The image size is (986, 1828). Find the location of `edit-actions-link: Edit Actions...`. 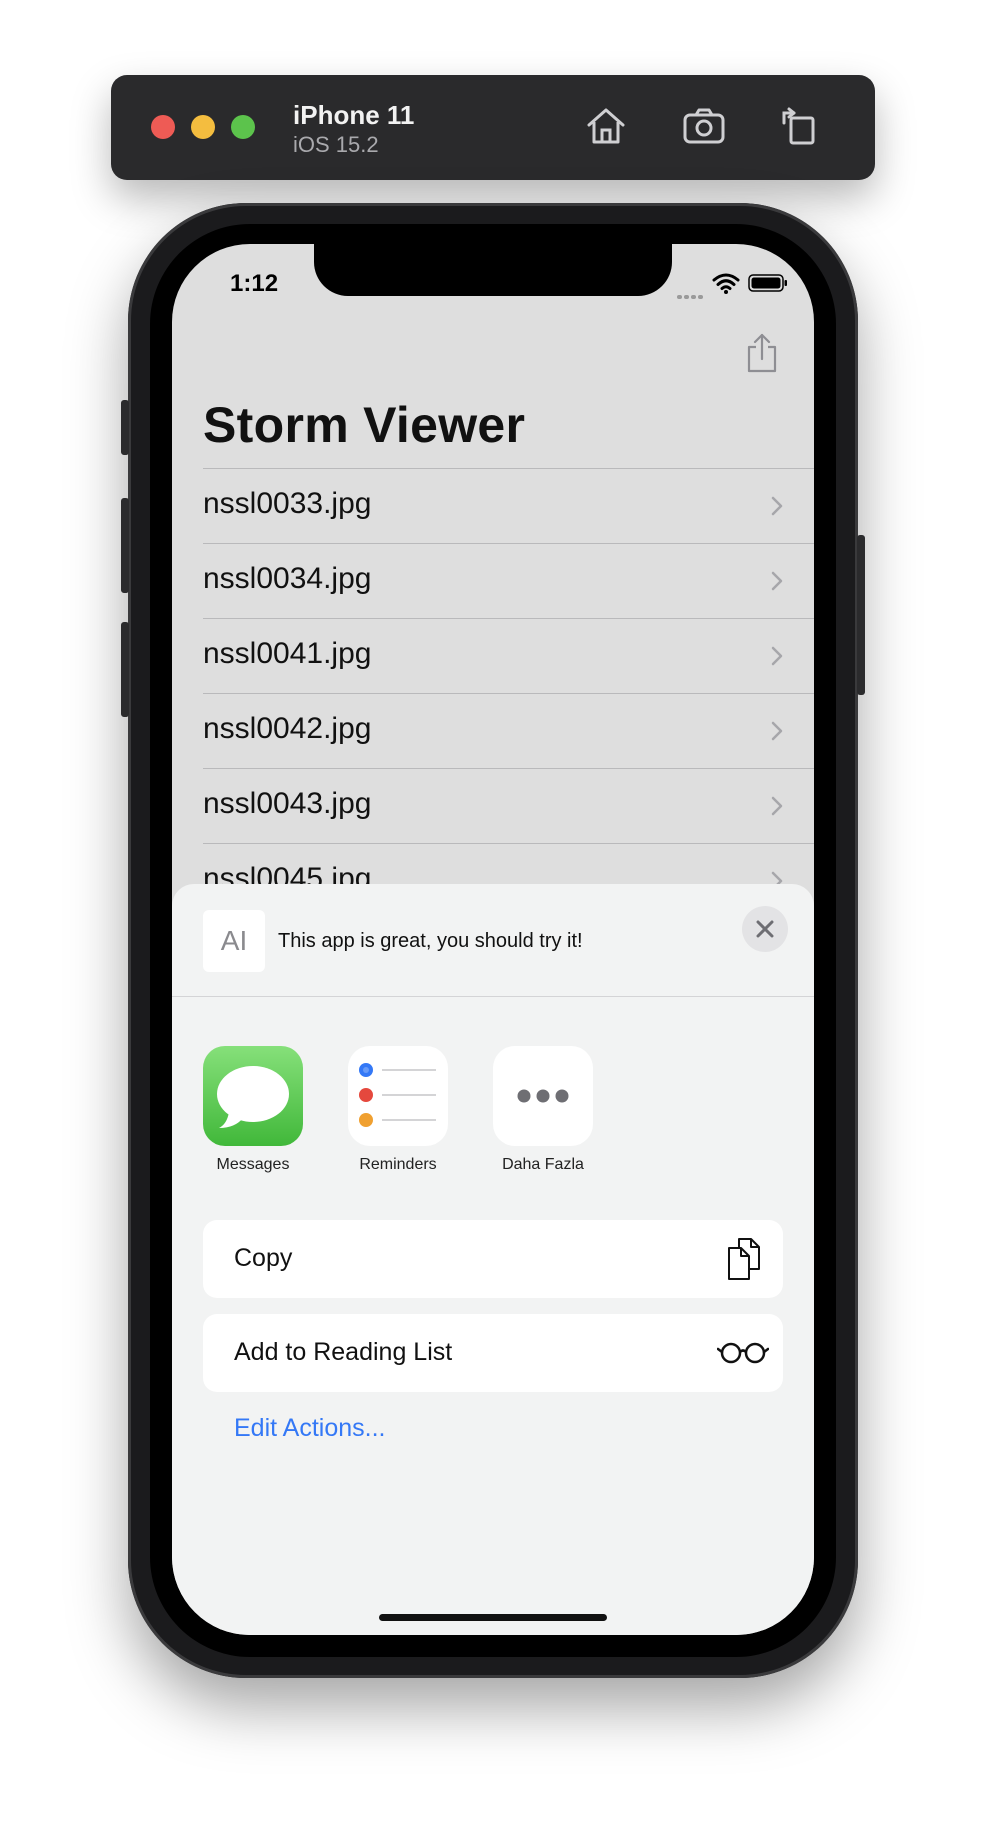

edit-actions-link: Edit Actions... is located at coordinates (309, 1428).